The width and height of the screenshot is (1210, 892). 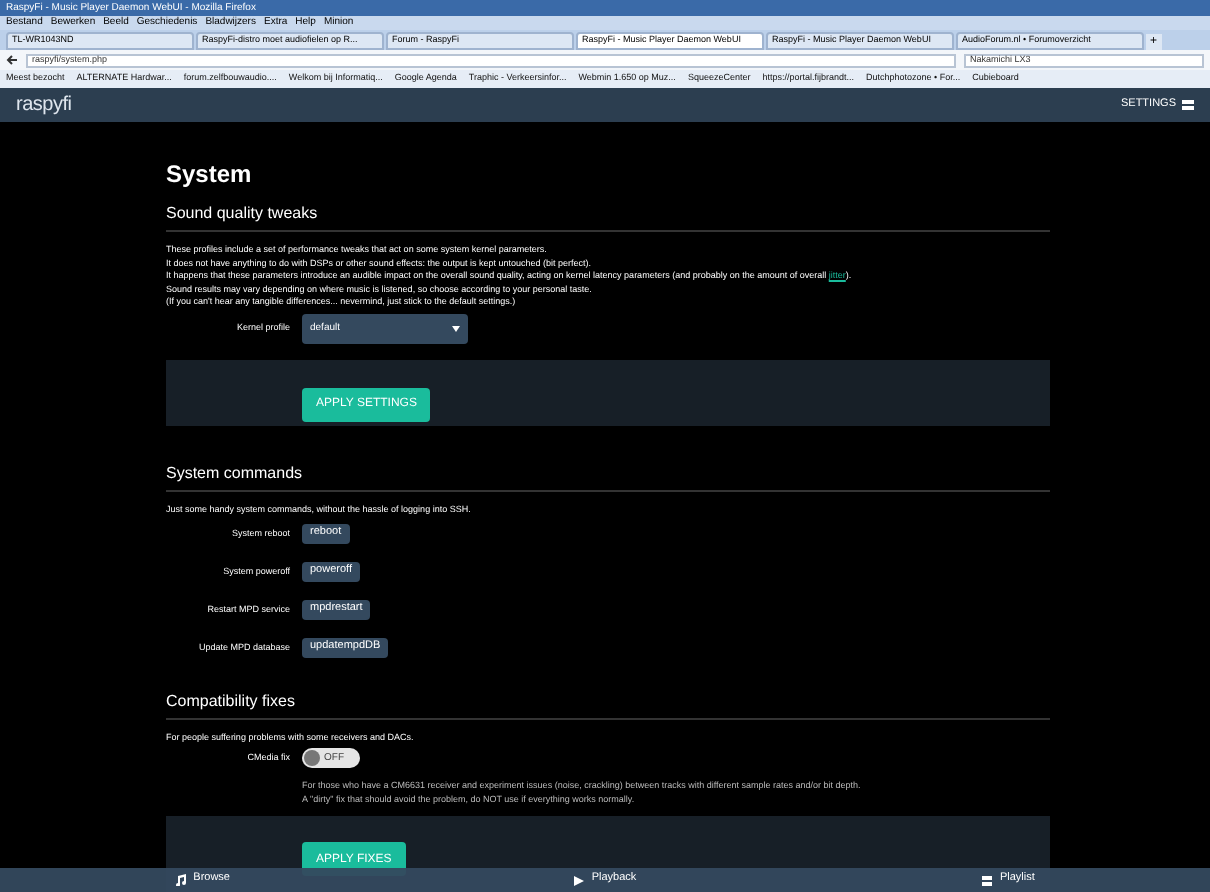 What do you see at coordinates (608, 479) in the screenshot?
I see `section-heading: System commands` at bounding box center [608, 479].